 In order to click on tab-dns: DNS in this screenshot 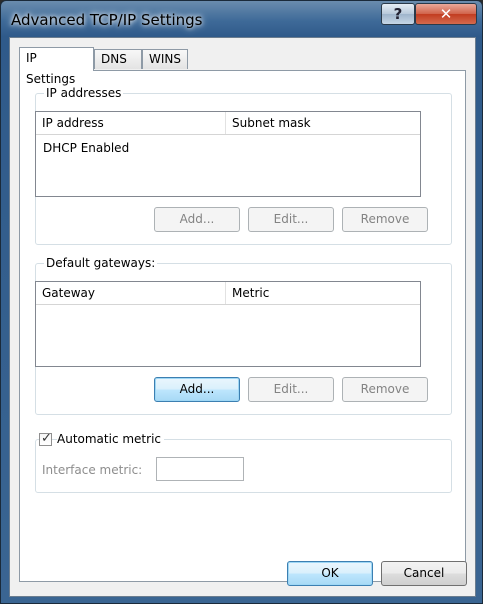, I will do `click(118, 59)`.